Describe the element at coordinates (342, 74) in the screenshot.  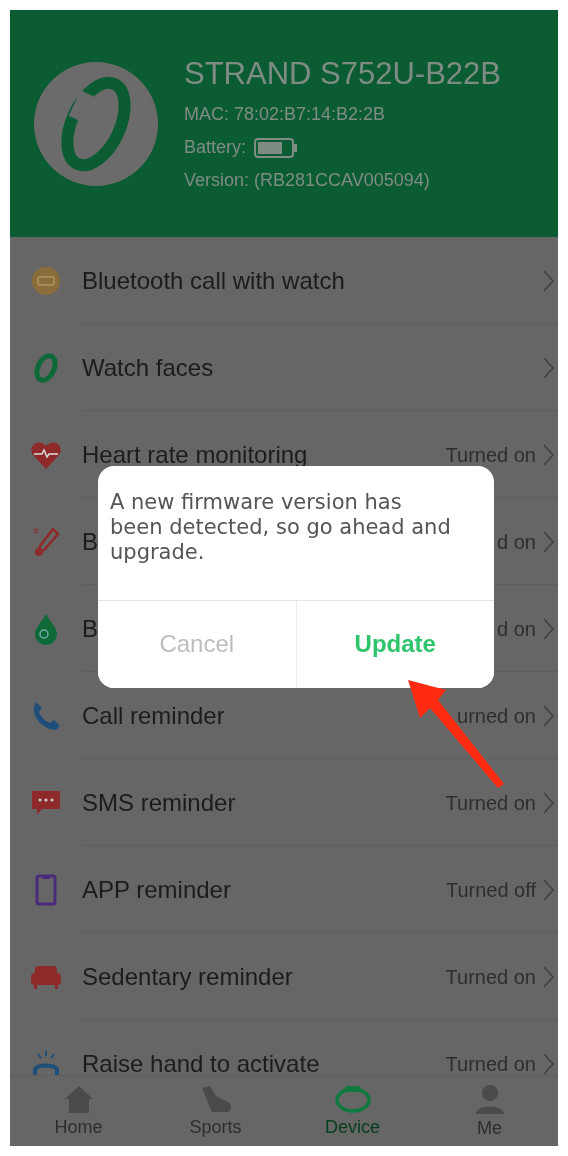
I see `device-name: STRAND S752U-B22B` at that location.